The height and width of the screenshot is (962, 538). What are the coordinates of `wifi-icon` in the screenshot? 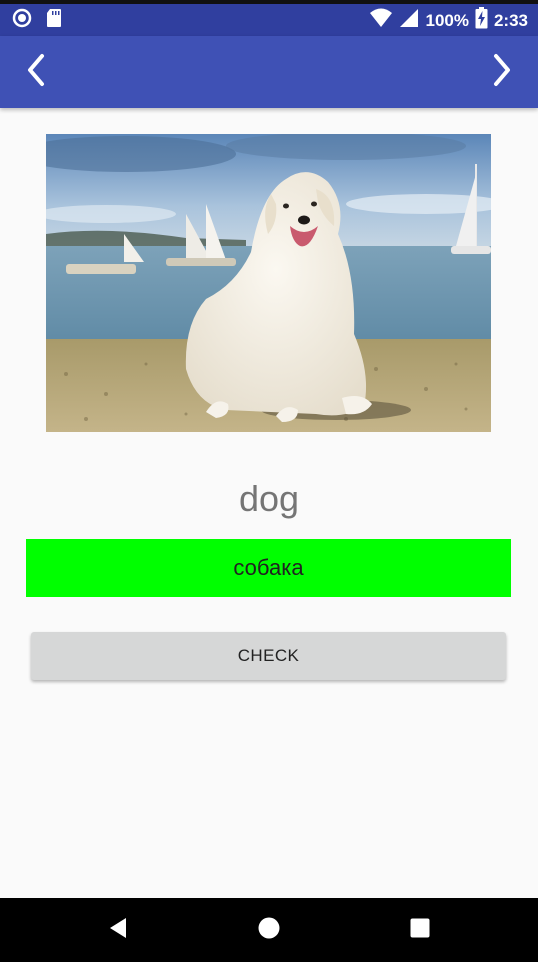 It's located at (381, 20).